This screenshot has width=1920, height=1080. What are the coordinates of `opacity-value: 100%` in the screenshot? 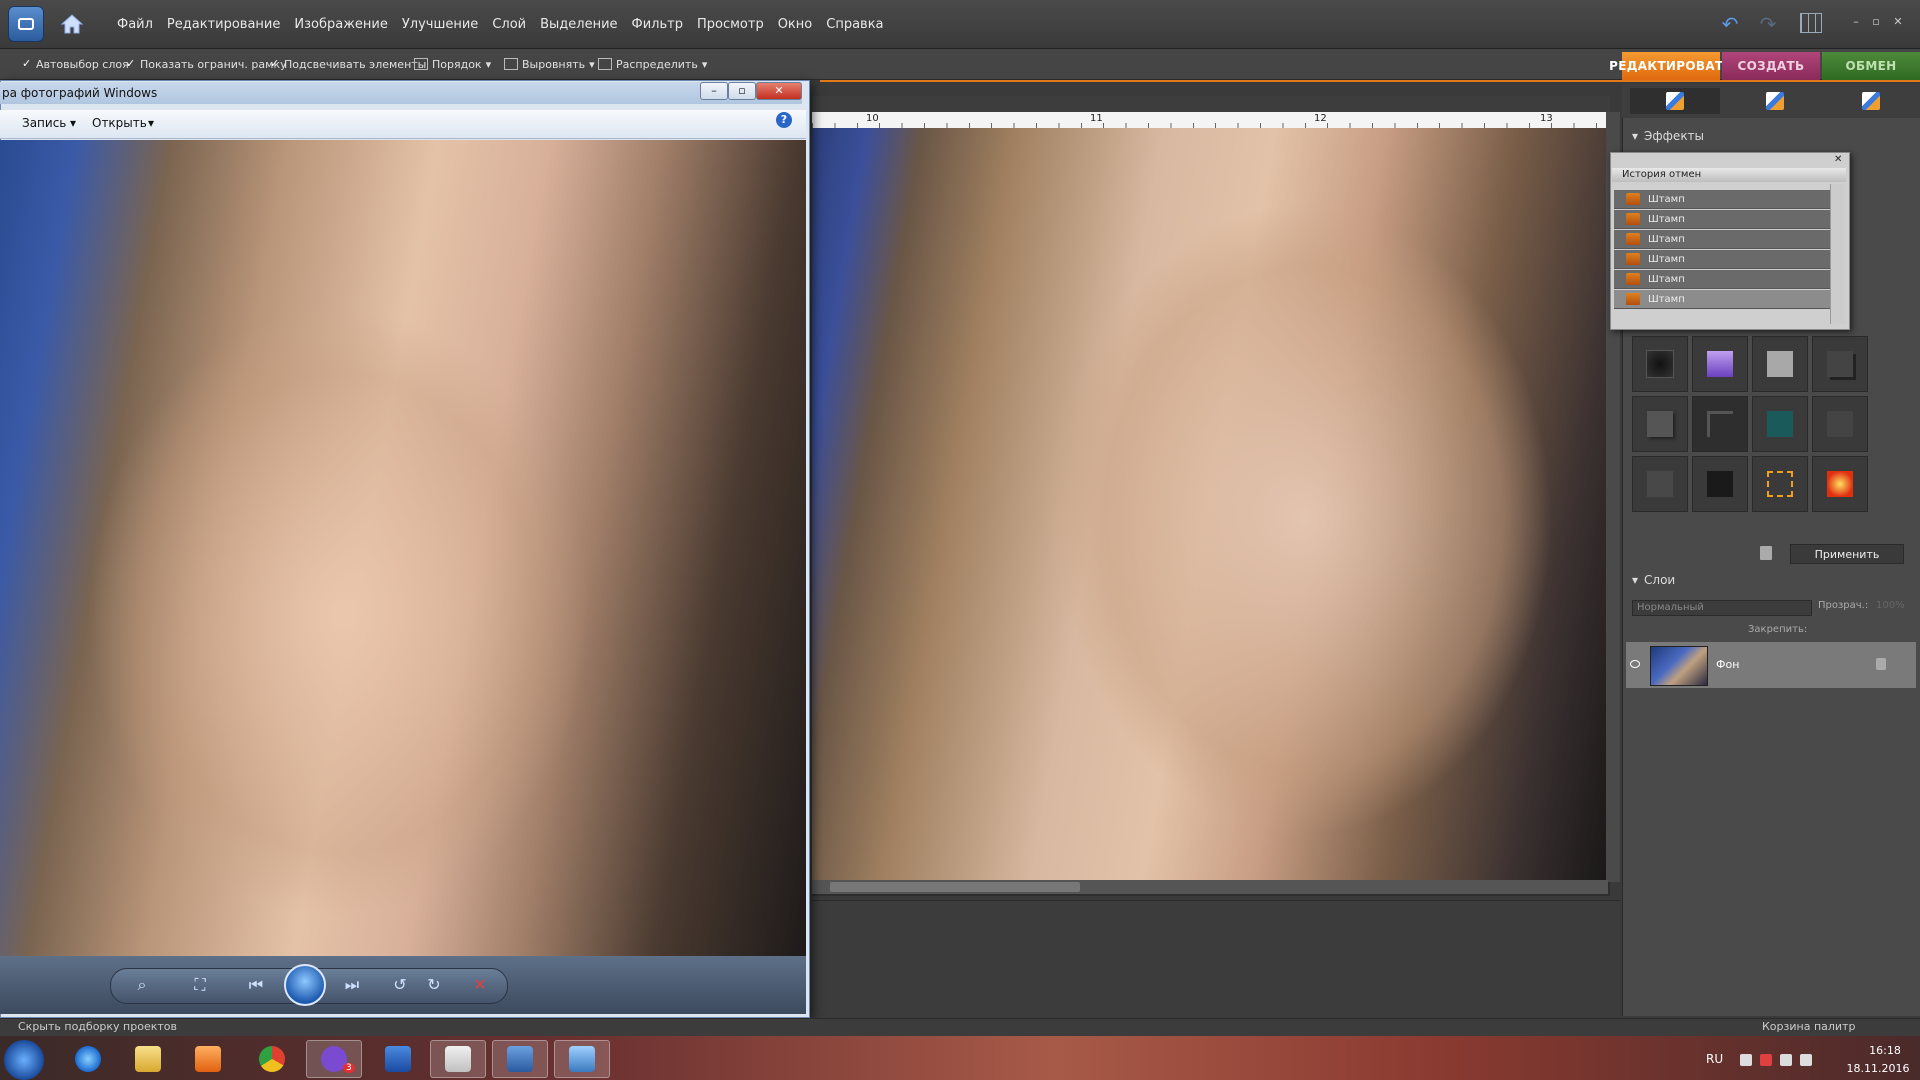 It's located at (1890, 605).